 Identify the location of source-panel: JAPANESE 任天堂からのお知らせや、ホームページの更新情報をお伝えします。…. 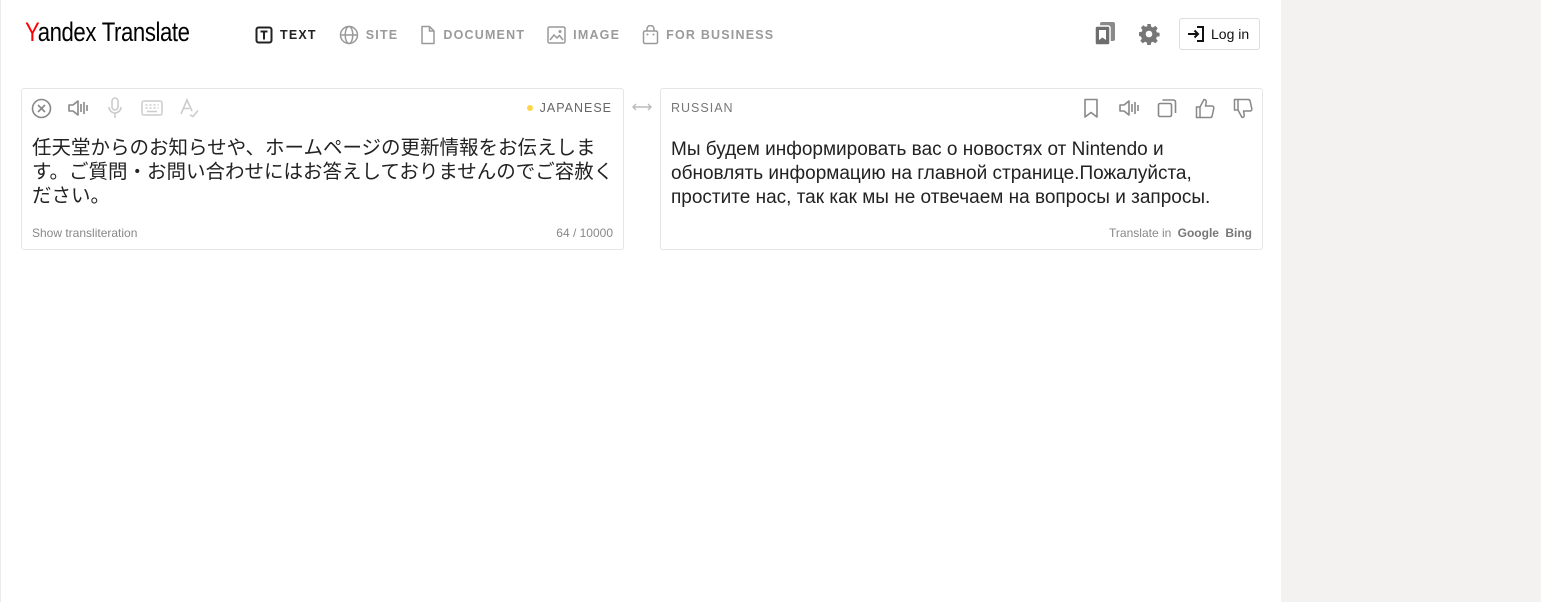
(322, 169).